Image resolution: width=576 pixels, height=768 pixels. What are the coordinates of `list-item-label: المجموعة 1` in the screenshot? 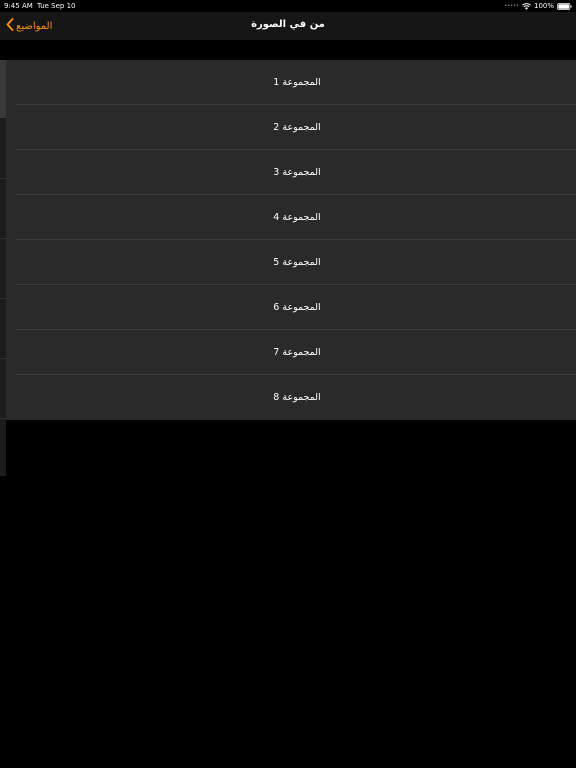 It's located at (297, 82).